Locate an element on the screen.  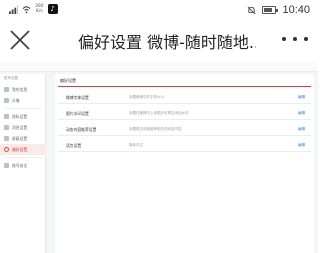
status-bar: 390 K/s ♪ 10:40 is located at coordinates (159, 10).